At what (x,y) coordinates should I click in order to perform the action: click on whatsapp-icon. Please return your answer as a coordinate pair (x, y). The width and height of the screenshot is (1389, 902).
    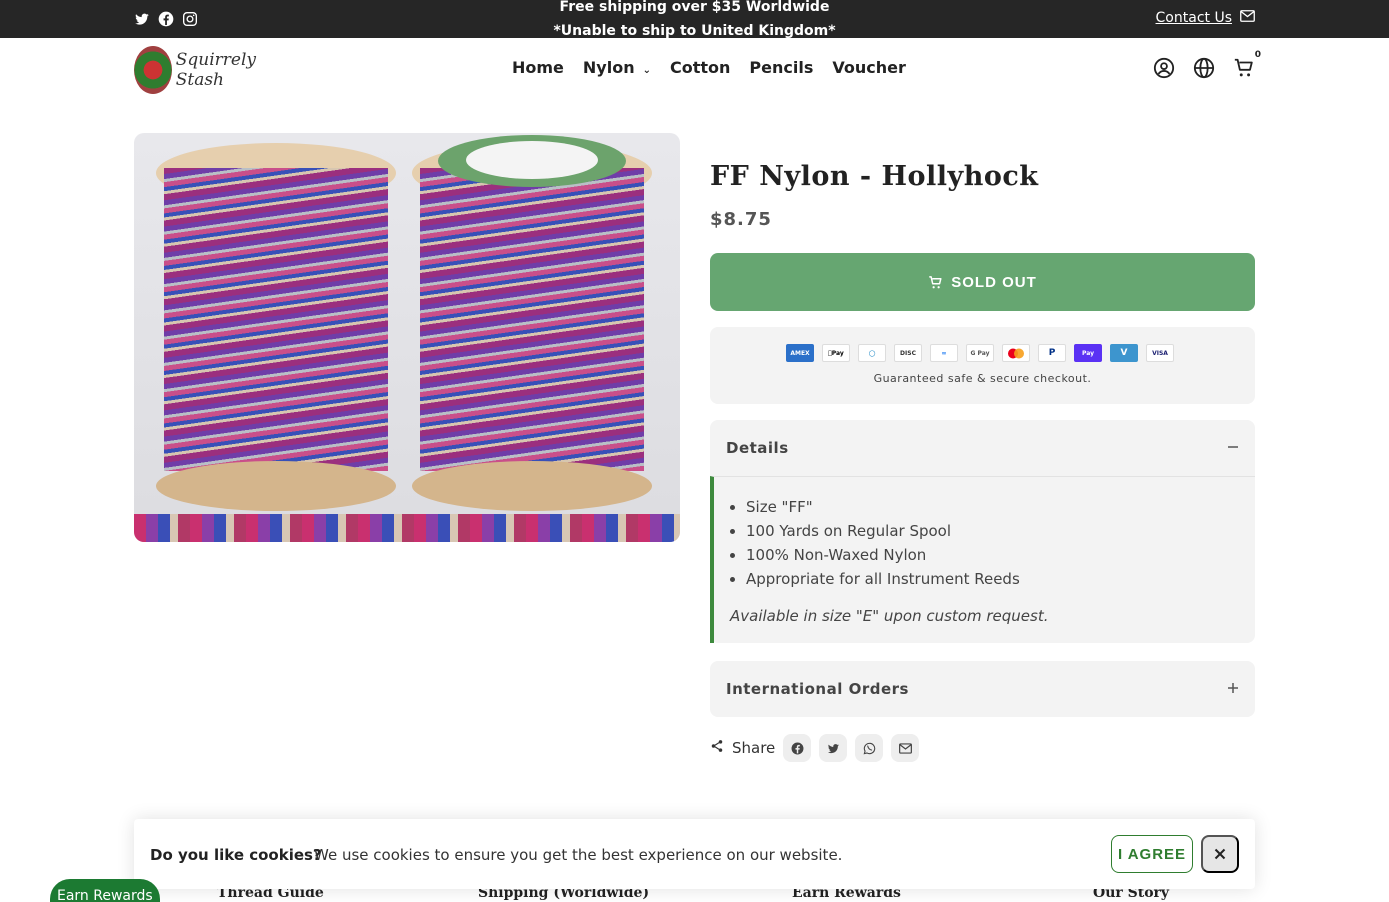
    Looking at the image, I should click on (869, 748).